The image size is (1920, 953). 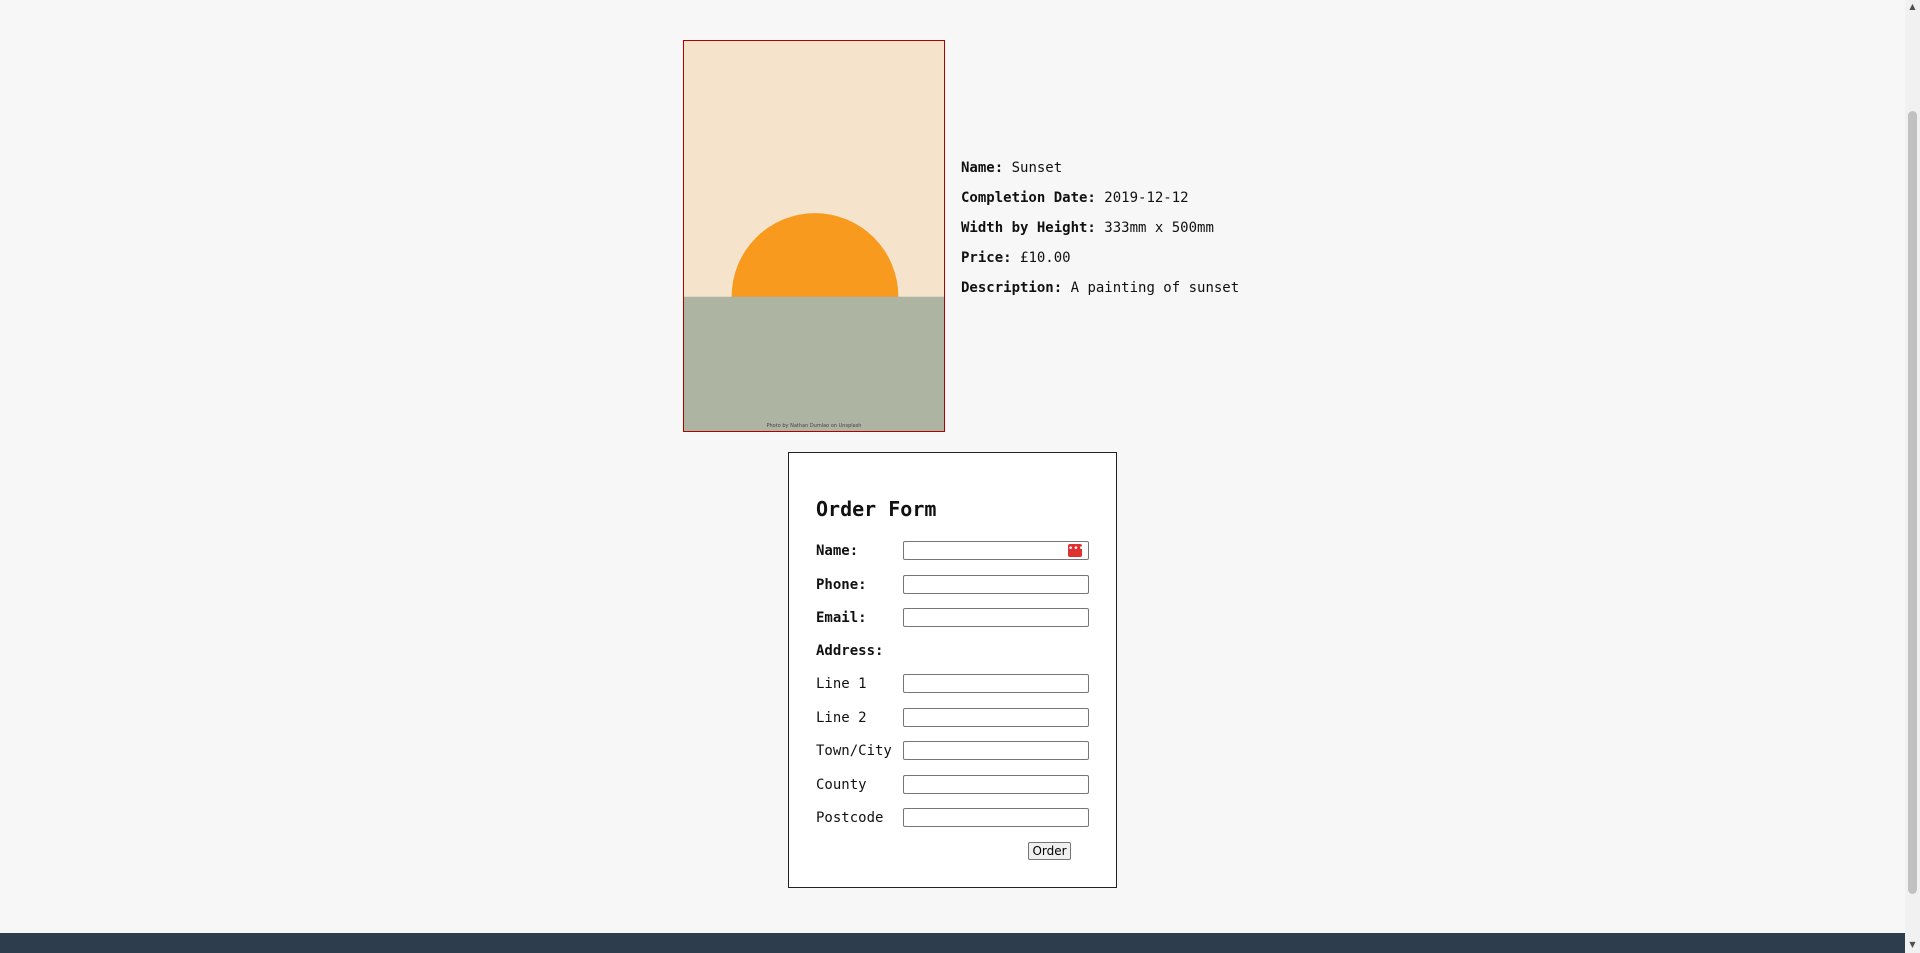 What do you see at coordinates (841, 585) in the screenshot?
I see `phone-label: Phone:` at bounding box center [841, 585].